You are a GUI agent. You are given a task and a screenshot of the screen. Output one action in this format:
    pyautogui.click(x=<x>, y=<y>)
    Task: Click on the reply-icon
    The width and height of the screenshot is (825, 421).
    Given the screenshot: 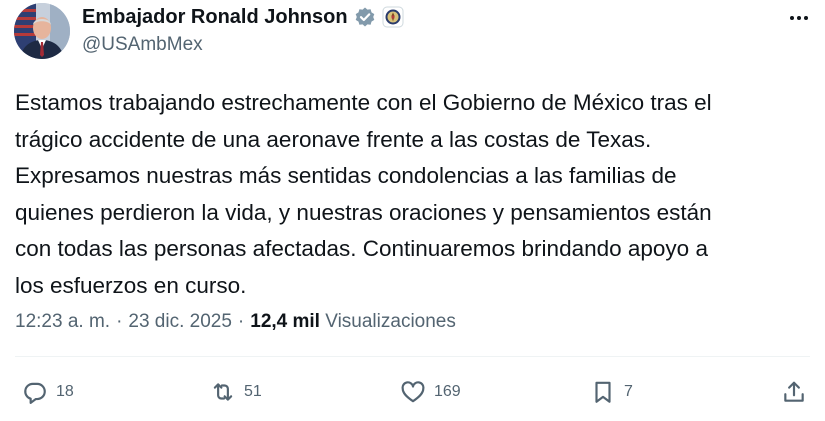 What is the action you would take?
    pyautogui.click(x=35, y=393)
    